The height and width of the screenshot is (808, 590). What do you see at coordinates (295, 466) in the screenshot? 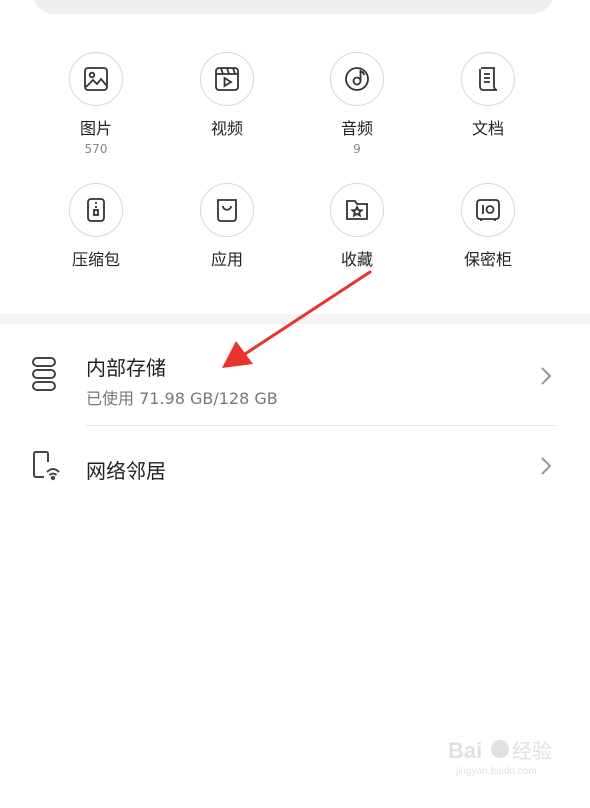
I see `network-neighborhood-row: 网络邻居` at bounding box center [295, 466].